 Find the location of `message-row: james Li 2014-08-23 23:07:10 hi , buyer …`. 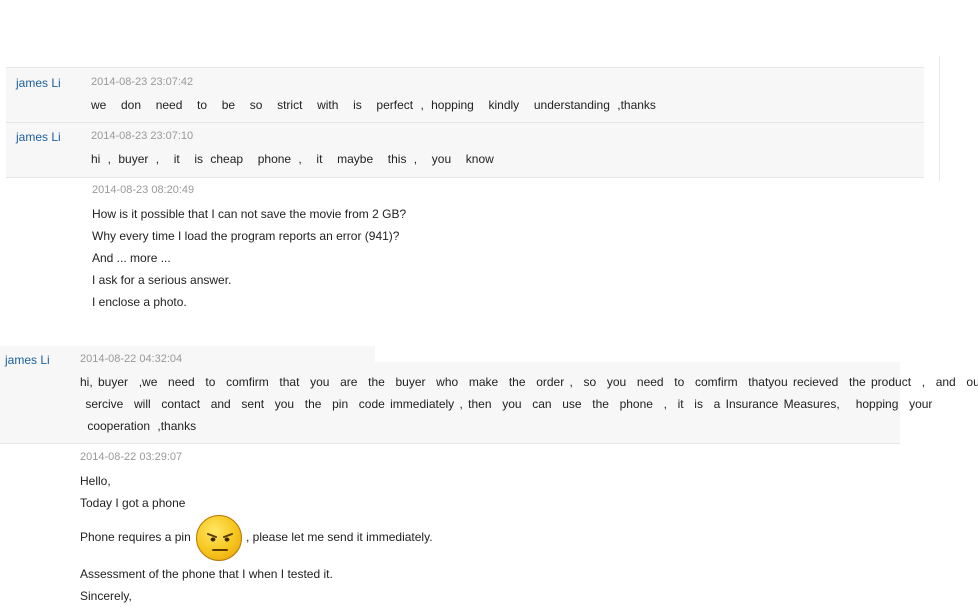

message-row: james Li 2014-08-23 23:07:10 hi , buyer … is located at coordinates (465, 150).